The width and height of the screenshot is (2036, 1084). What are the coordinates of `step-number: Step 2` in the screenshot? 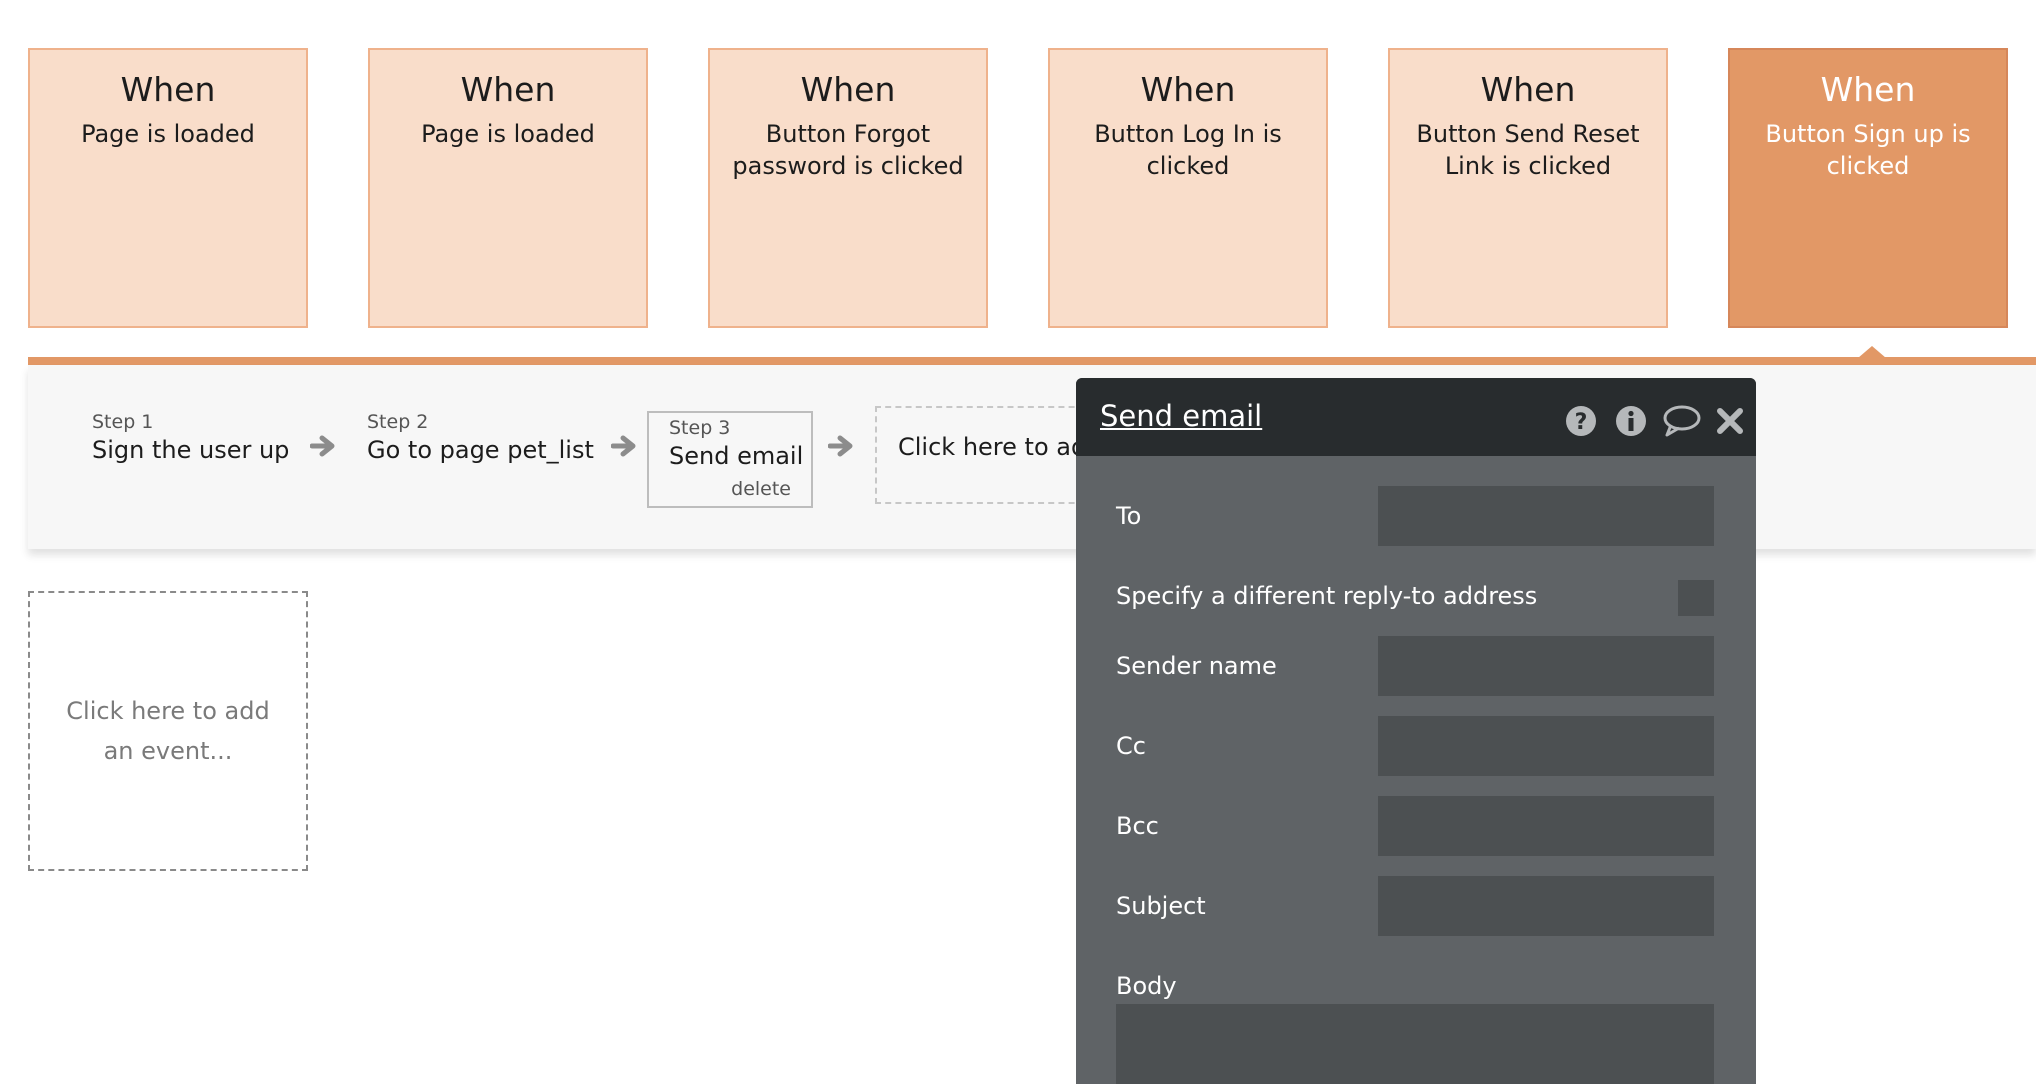 It's located at (398, 422).